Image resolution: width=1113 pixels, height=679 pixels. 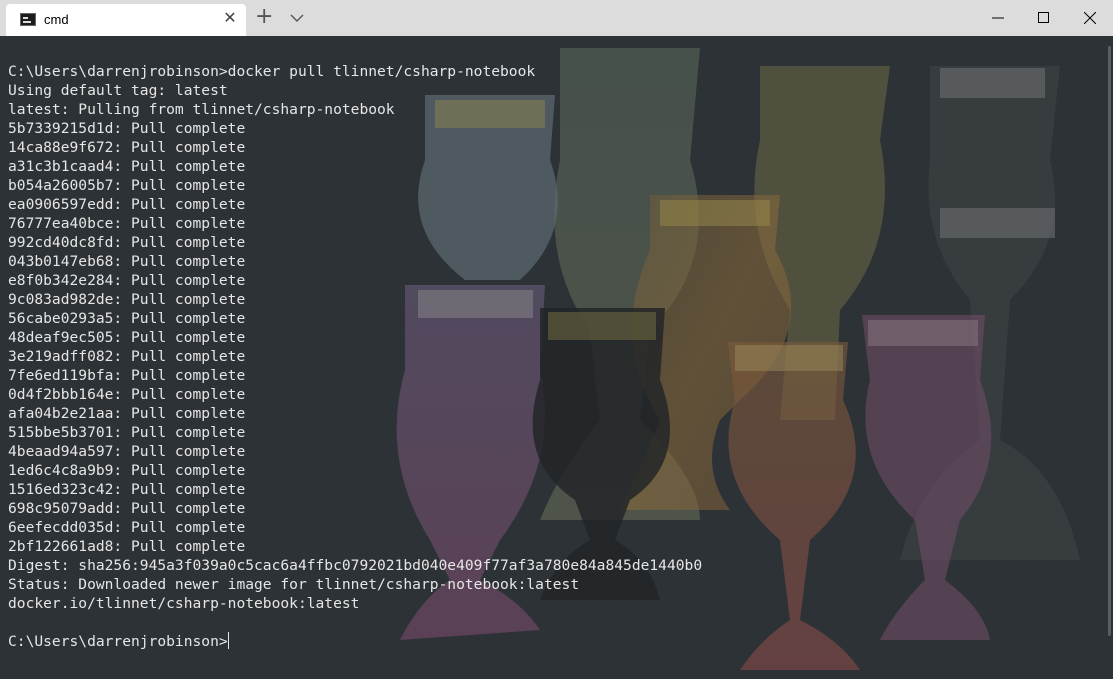 I want to click on plus-icon: +, so click(x=264, y=17).